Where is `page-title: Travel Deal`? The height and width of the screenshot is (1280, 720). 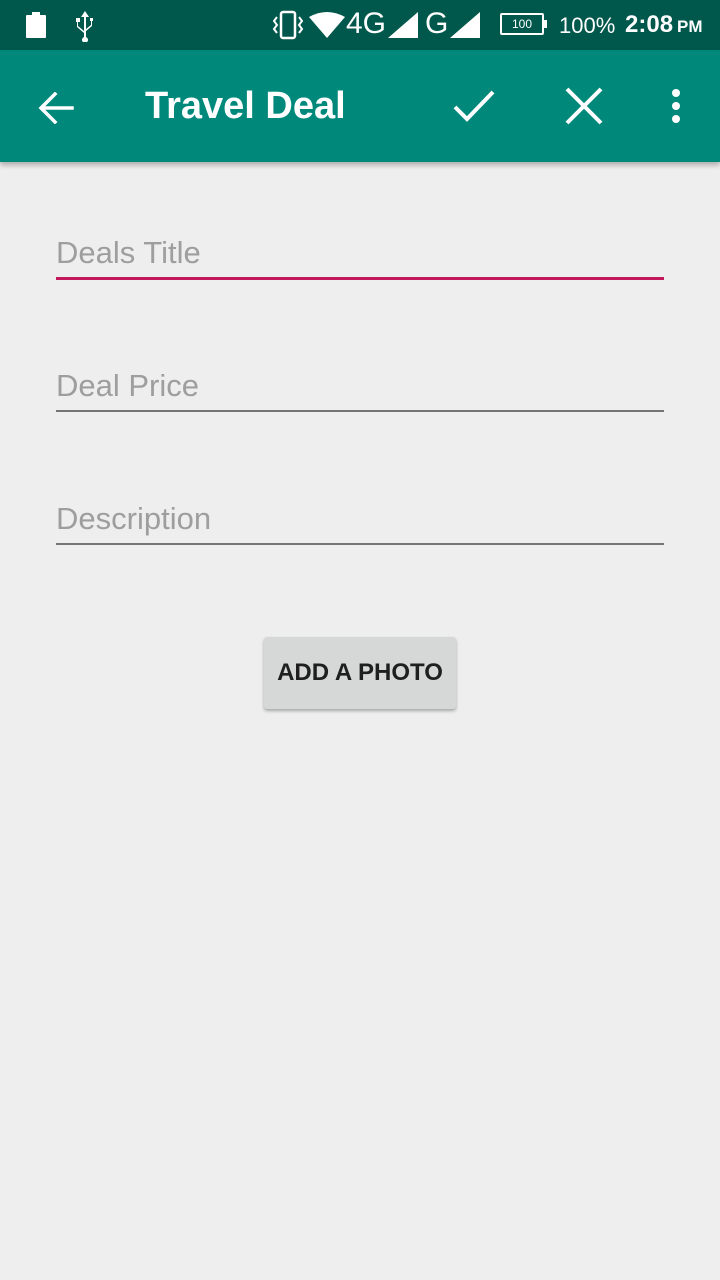
page-title: Travel Deal is located at coordinates (245, 106).